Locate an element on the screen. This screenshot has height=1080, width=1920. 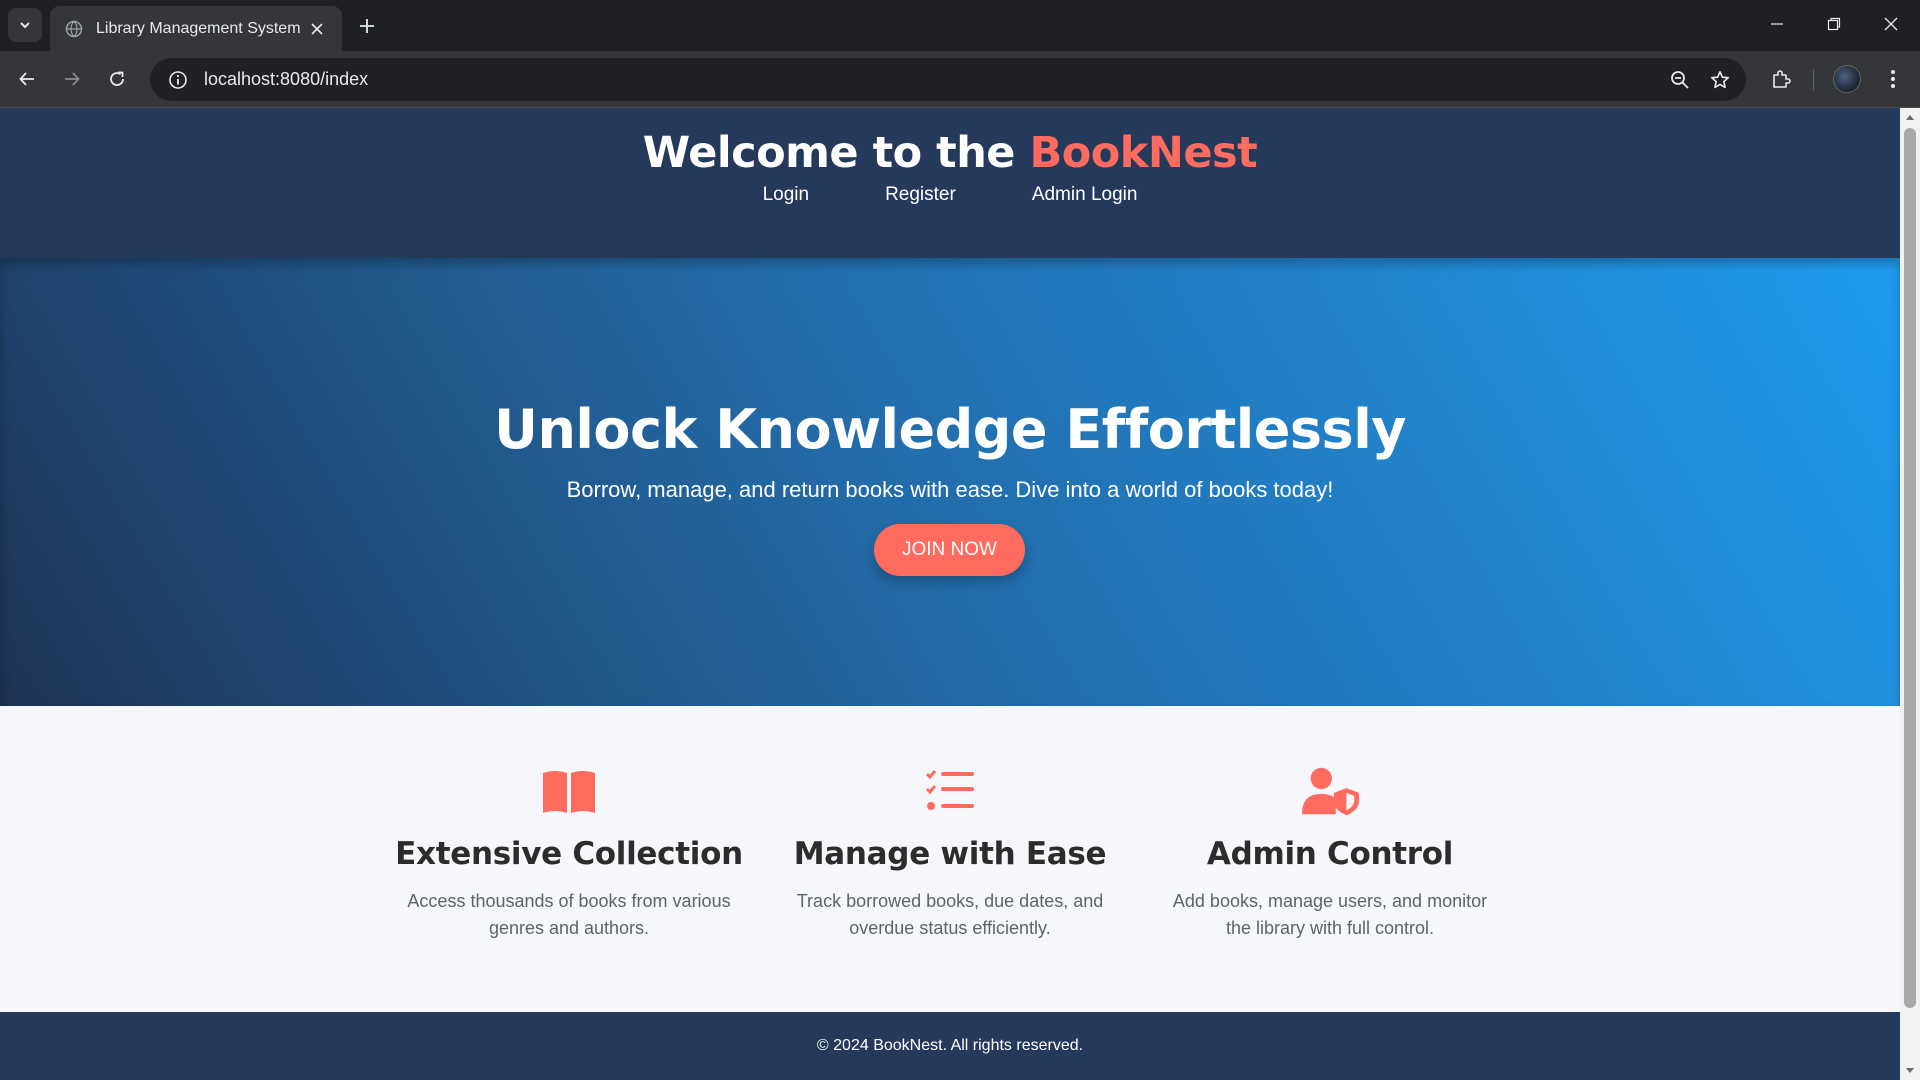
scroll-down-arrow-icon is located at coordinates (1910, 1071).